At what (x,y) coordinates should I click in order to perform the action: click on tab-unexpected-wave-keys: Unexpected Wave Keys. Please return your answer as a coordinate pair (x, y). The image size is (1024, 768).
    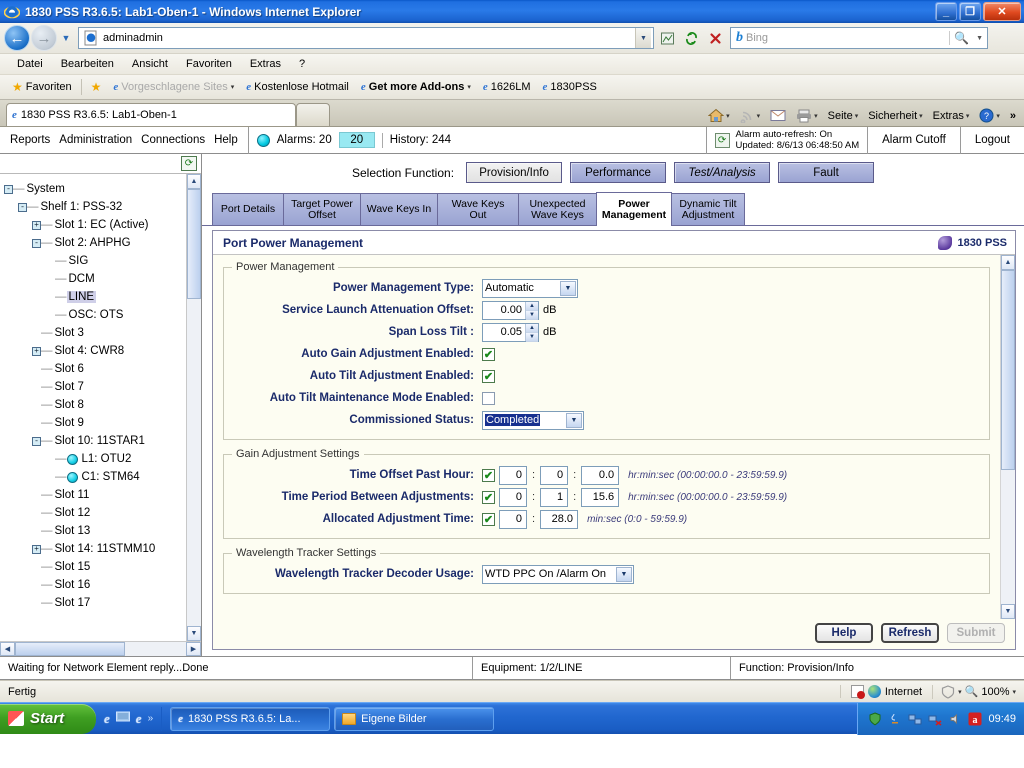
    Looking at the image, I should click on (557, 209).